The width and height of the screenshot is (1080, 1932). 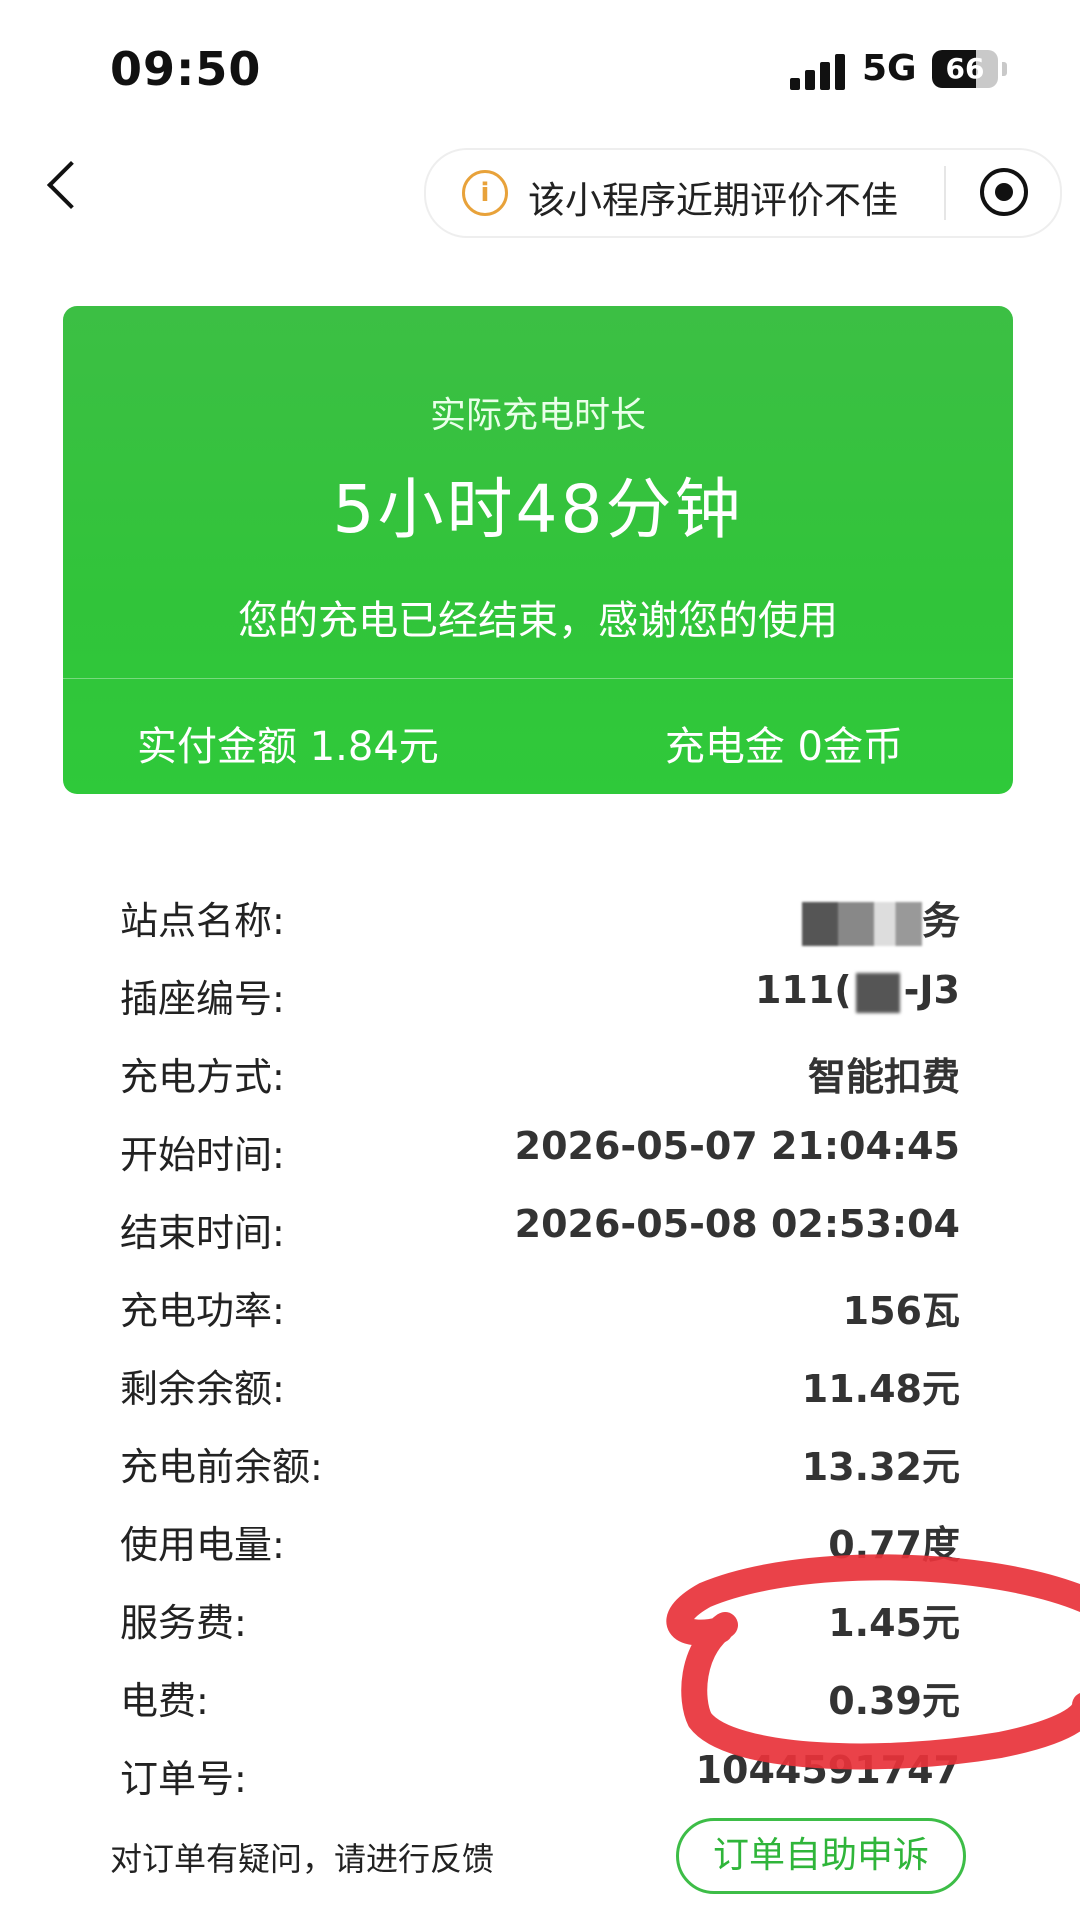 What do you see at coordinates (901, 1311) in the screenshot?
I see `detail-value: 156瓦` at bounding box center [901, 1311].